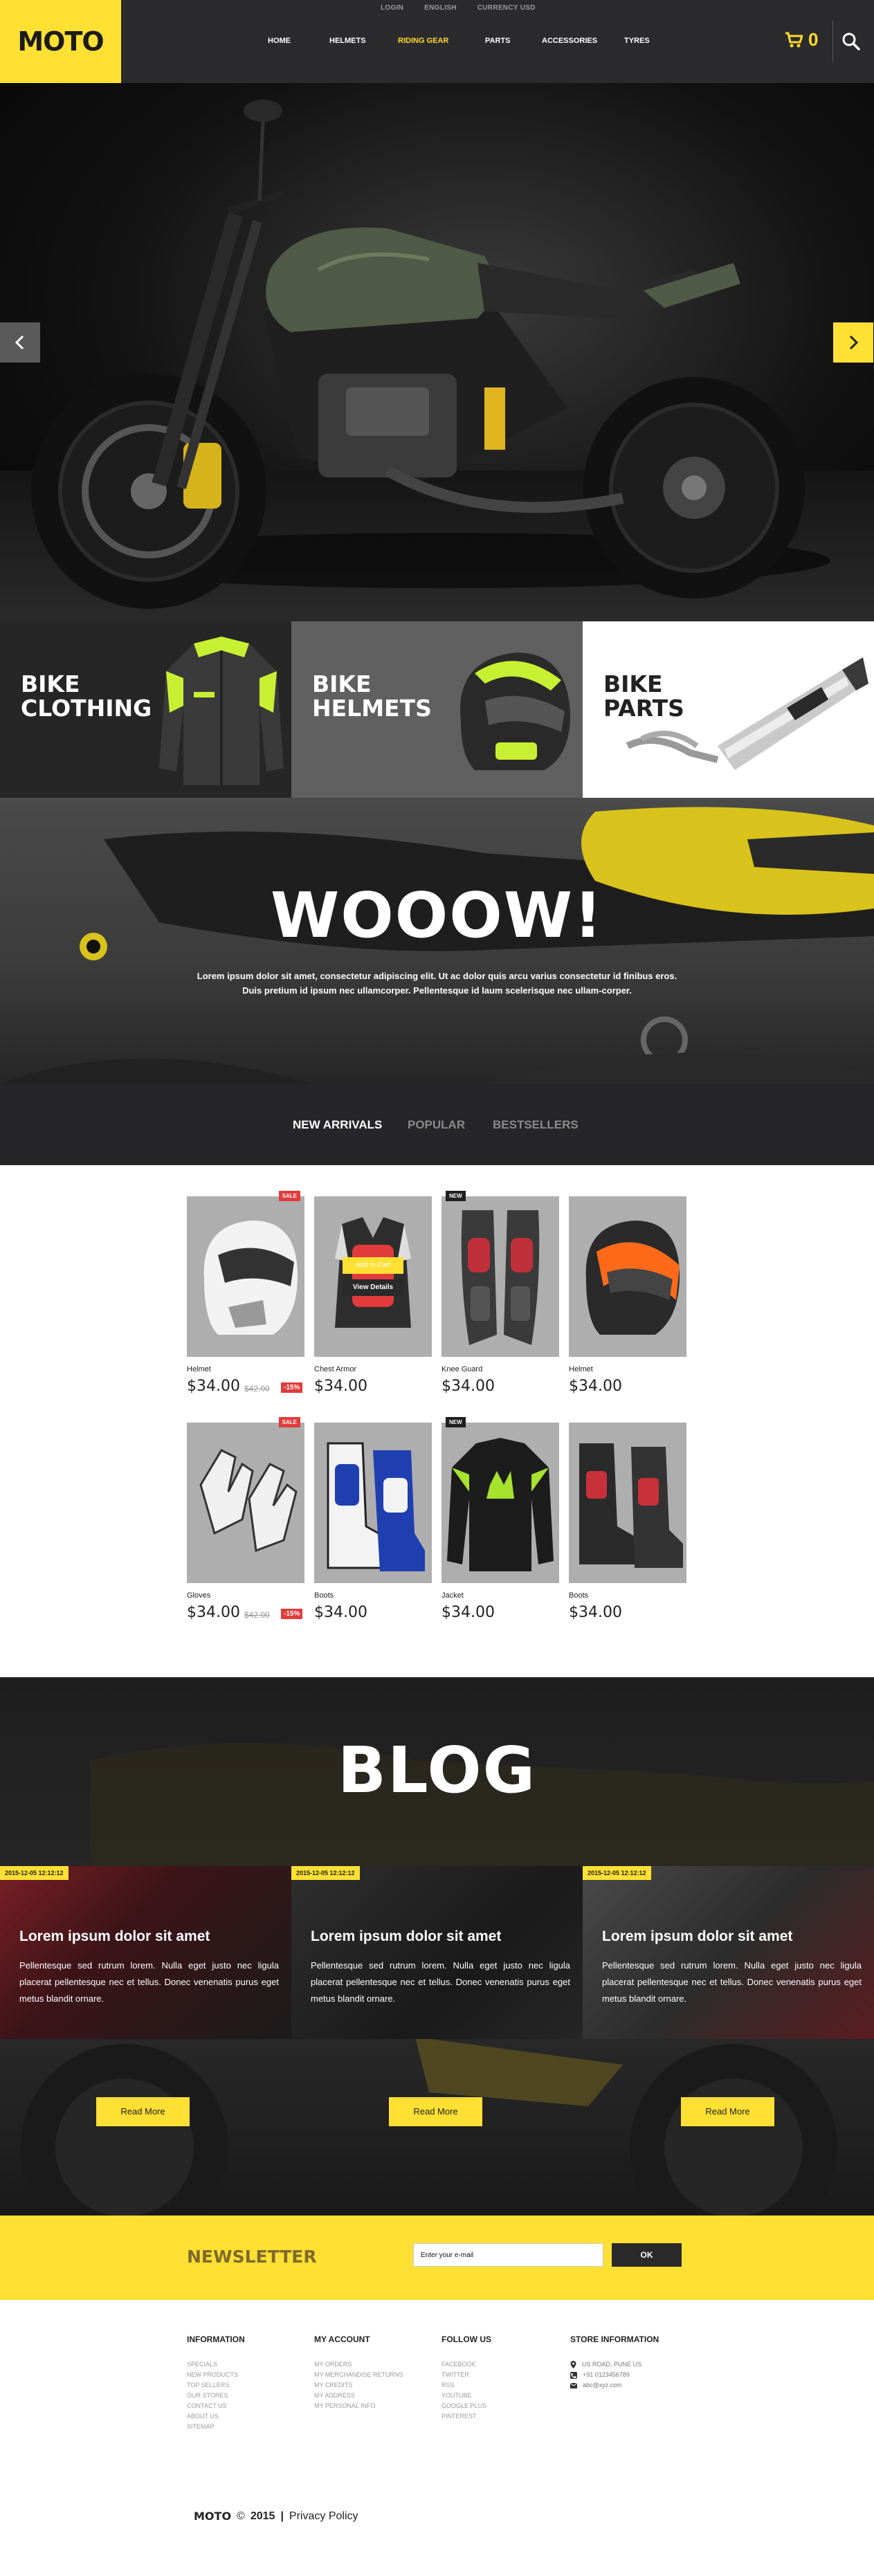 The width and height of the screenshot is (874, 2576). What do you see at coordinates (198, 1596) in the screenshot?
I see `product-name: Gloves` at bounding box center [198, 1596].